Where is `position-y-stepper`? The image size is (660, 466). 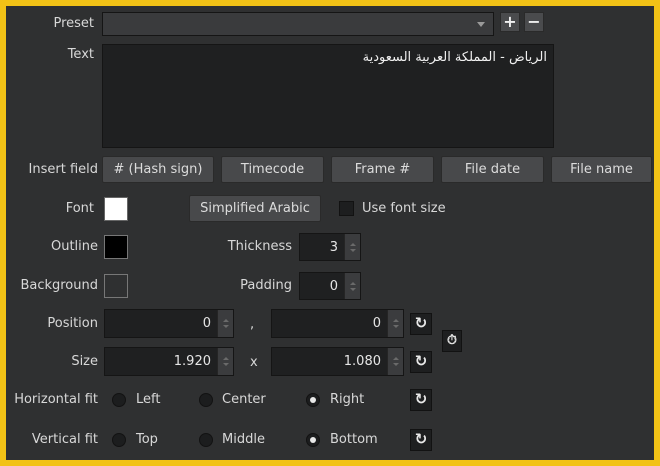
position-y-stepper is located at coordinates (395, 323).